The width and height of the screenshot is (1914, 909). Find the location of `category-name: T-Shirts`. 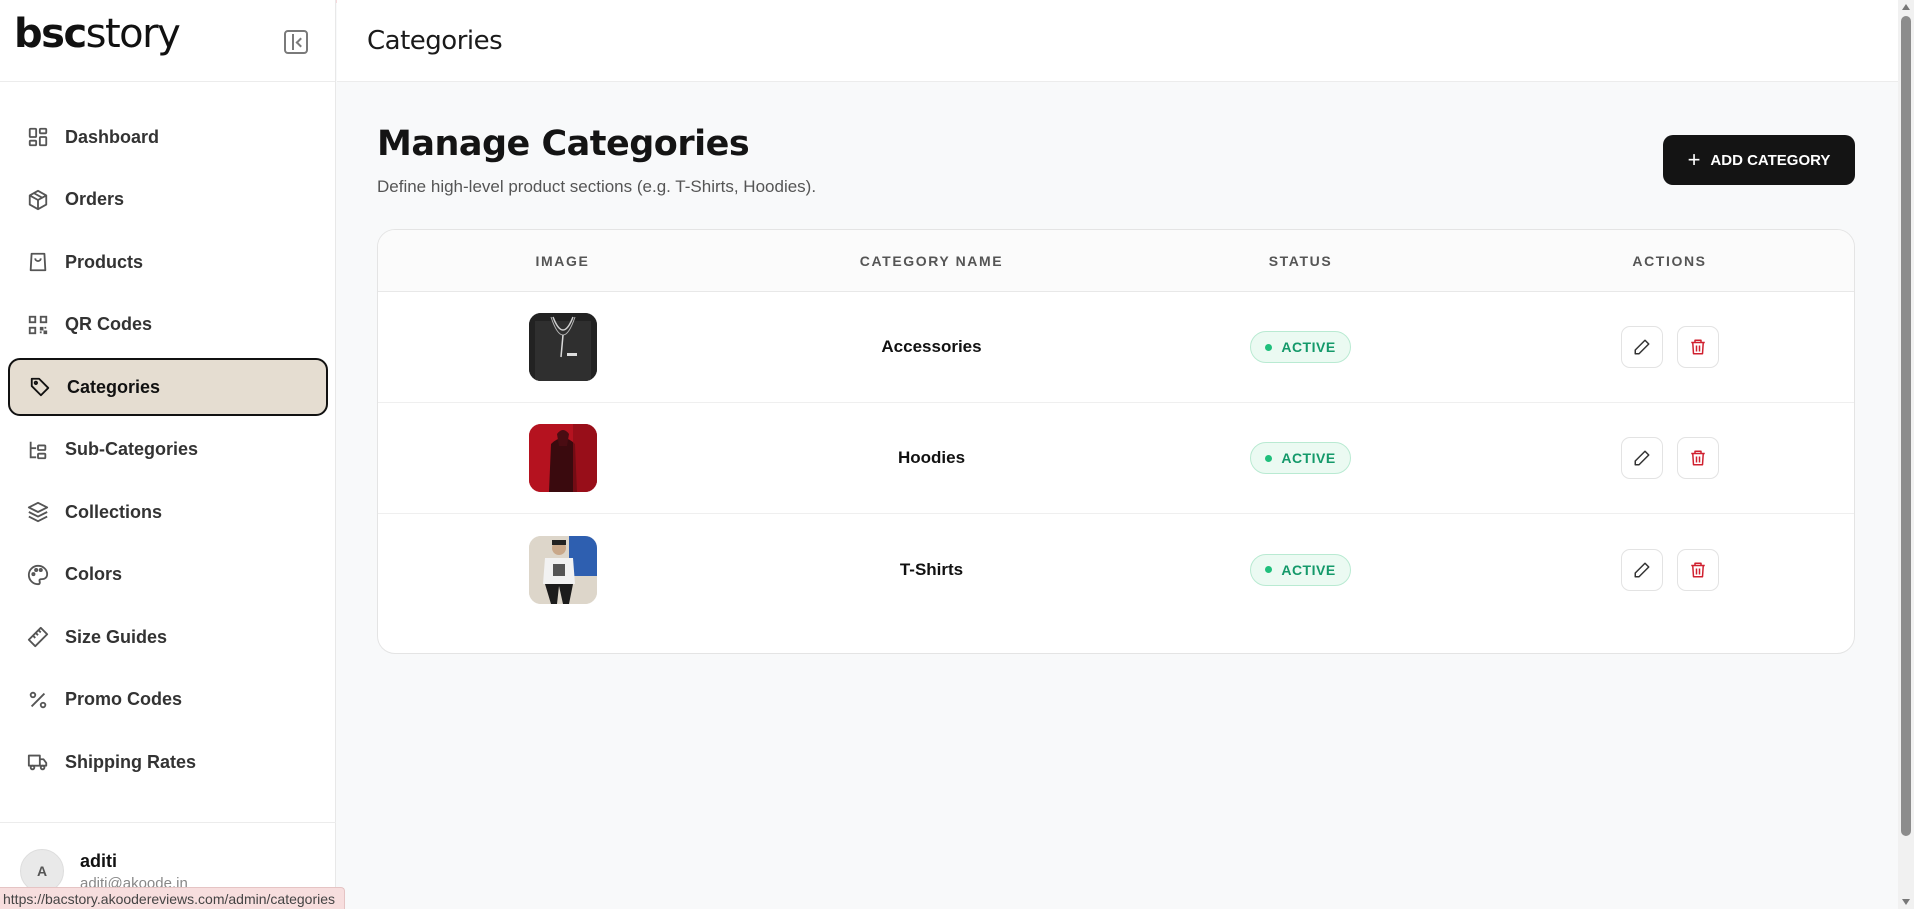

category-name: T-Shirts is located at coordinates (931, 569).